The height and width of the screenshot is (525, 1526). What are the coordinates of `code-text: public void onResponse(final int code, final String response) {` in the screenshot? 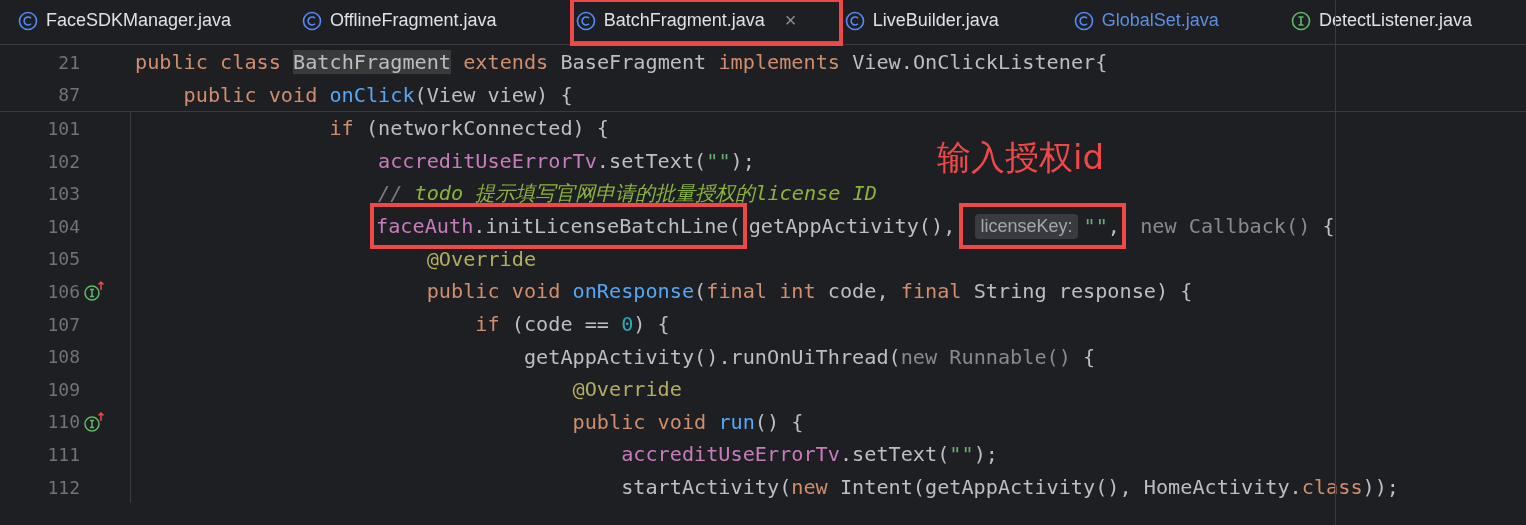 It's located at (809, 291).